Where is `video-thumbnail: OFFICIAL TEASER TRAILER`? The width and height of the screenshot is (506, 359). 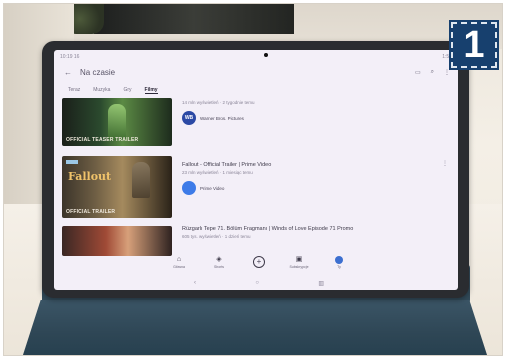
video-thumbnail: OFFICIAL TEASER TRAILER is located at coordinates (117, 122).